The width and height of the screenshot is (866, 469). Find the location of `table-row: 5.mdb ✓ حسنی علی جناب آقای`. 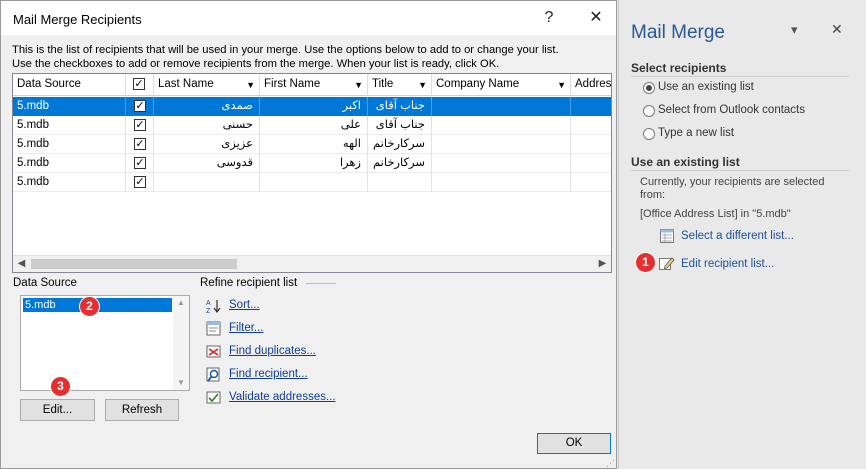

table-row: 5.mdb ✓ حسنی علی جناب آقای is located at coordinates (312, 125).